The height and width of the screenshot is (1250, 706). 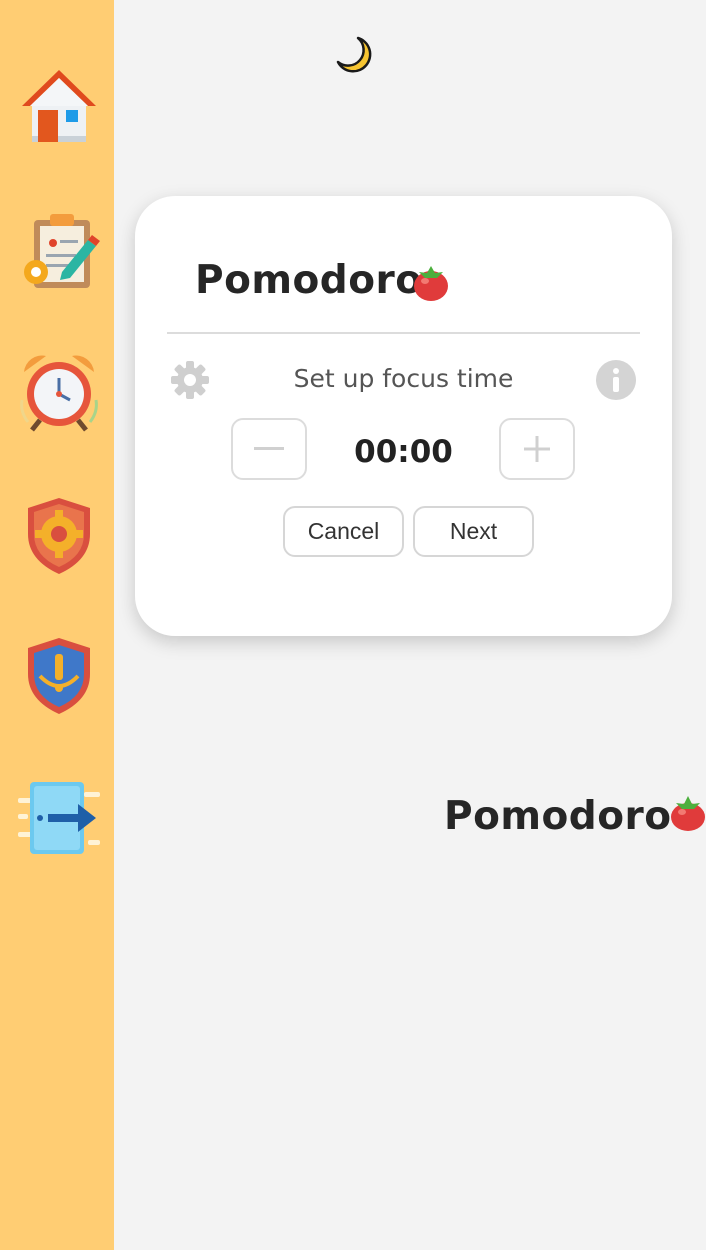 What do you see at coordinates (403, 452) in the screenshot?
I see `time-display: 00:00` at bounding box center [403, 452].